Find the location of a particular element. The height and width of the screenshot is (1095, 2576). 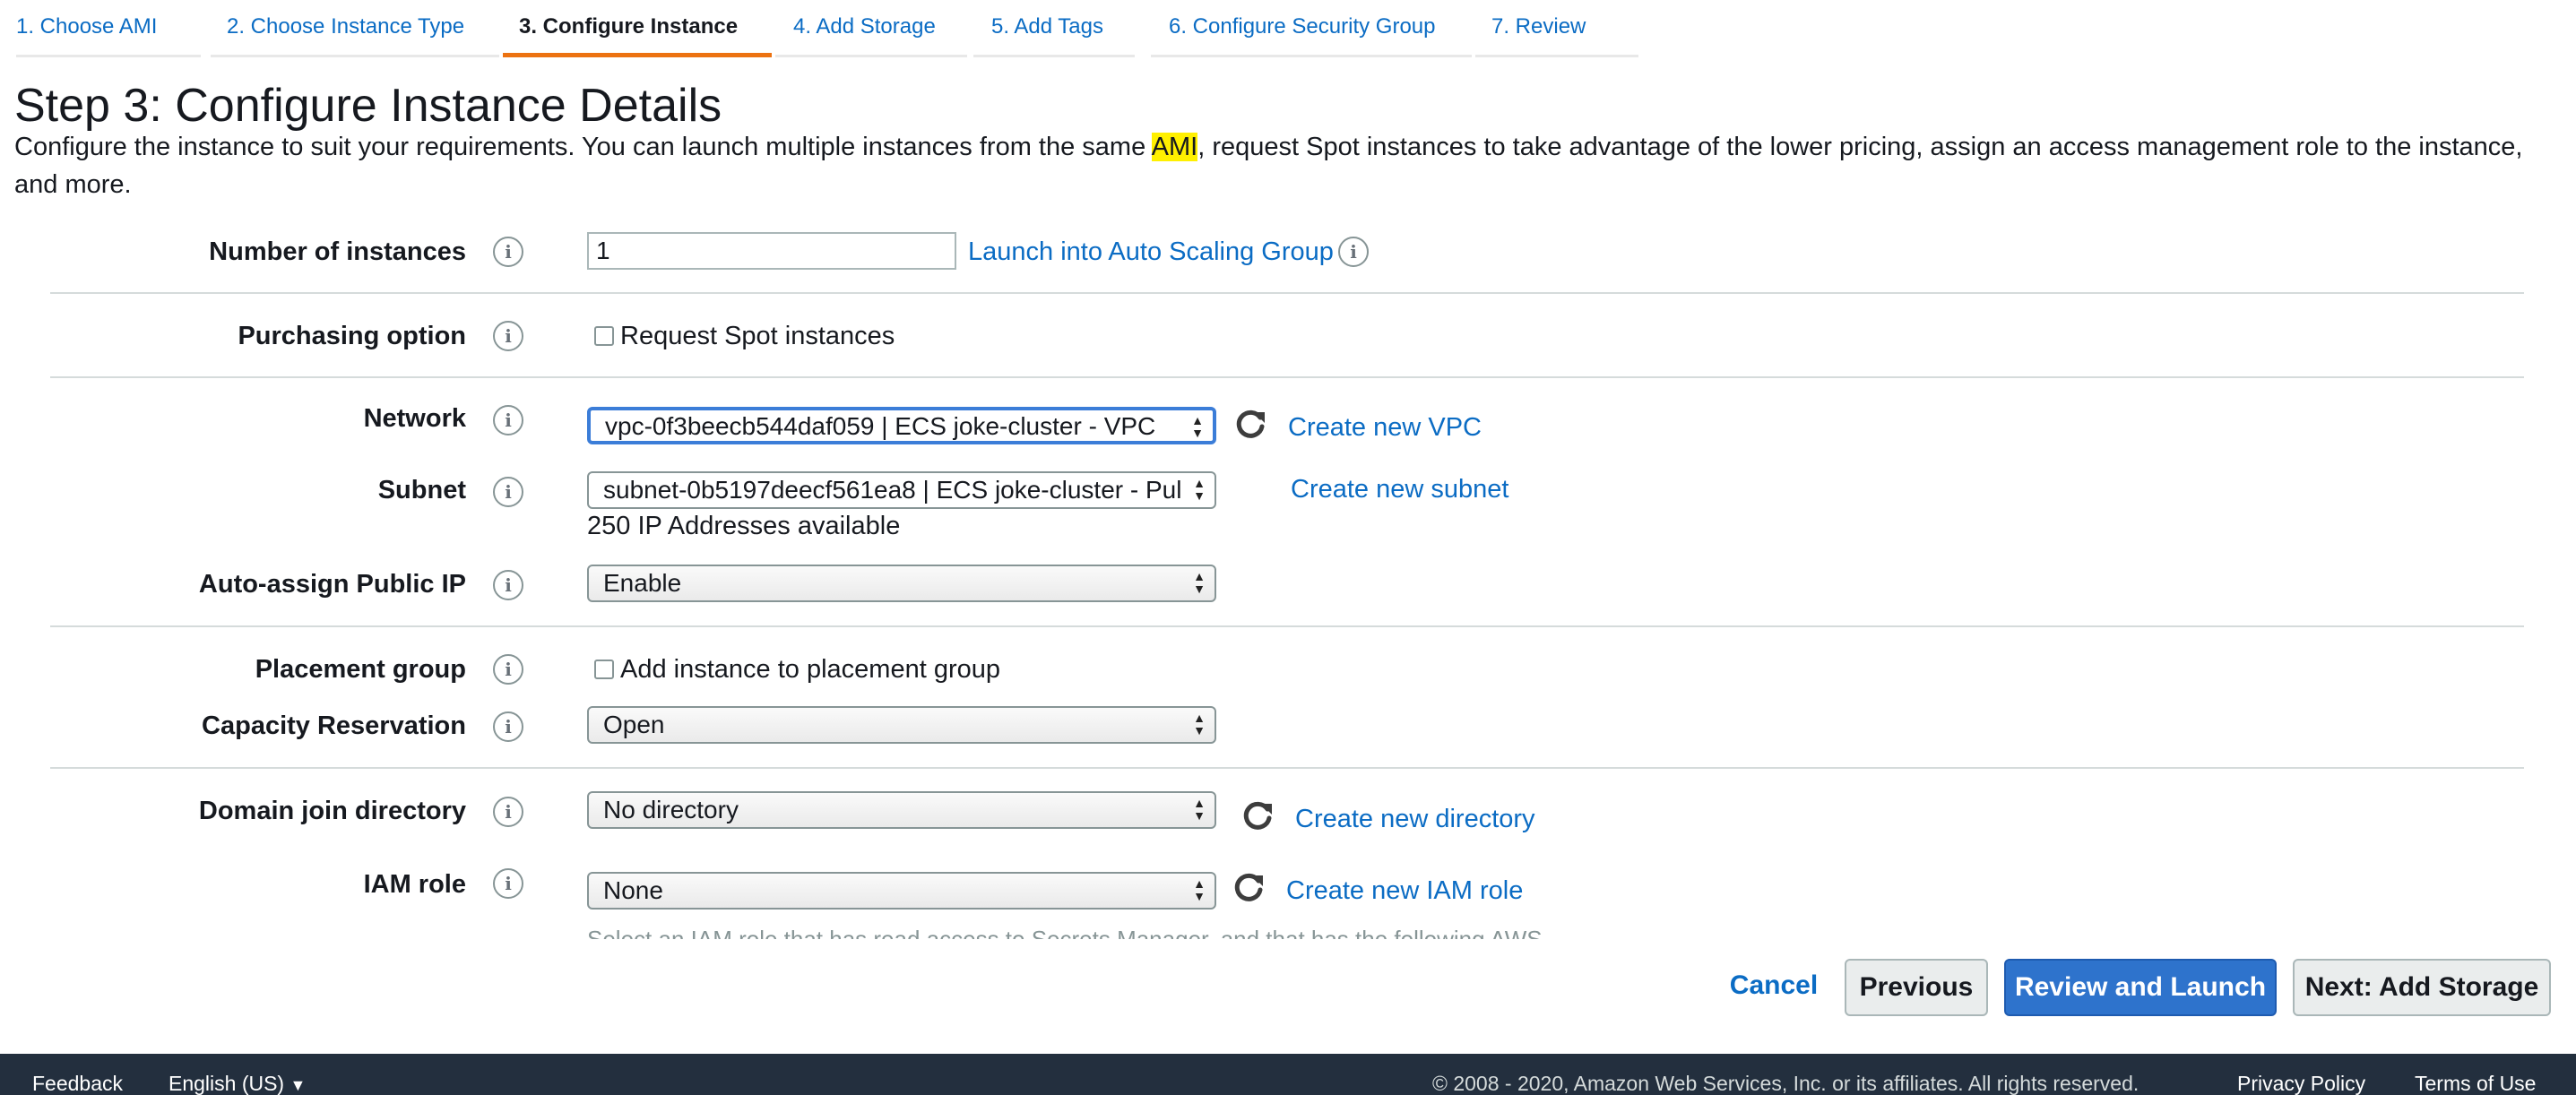

capacity-label: Capacity Reservation is located at coordinates (334, 725).